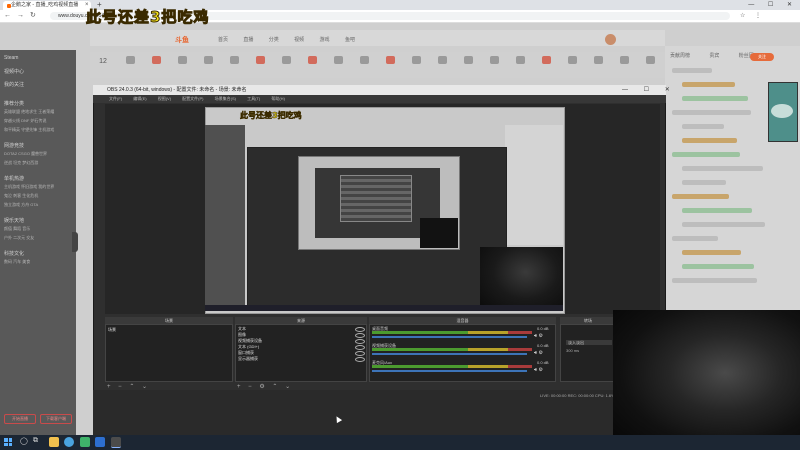 This screenshot has height=450, width=800. What do you see at coordinates (164, 98) in the screenshot?
I see `menu-view: 视图(V)` at bounding box center [164, 98].